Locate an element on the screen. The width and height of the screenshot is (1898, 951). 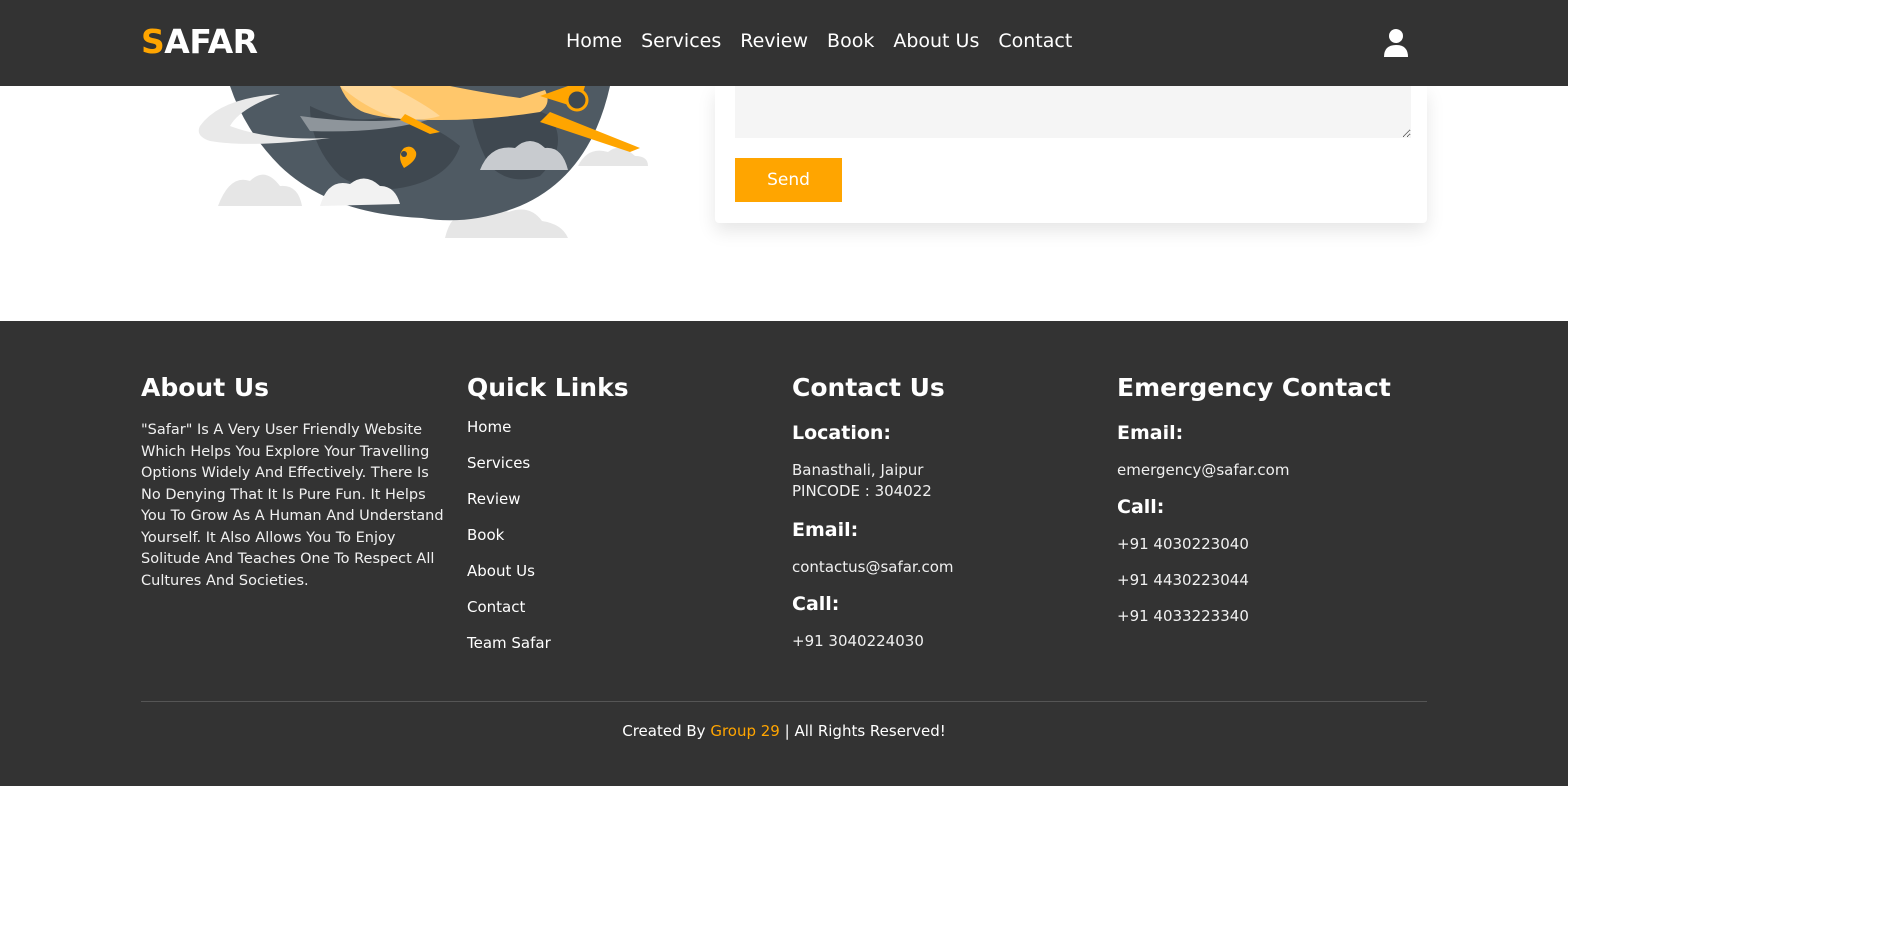
footer-contact-title: Contact Us is located at coordinates (868, 387).